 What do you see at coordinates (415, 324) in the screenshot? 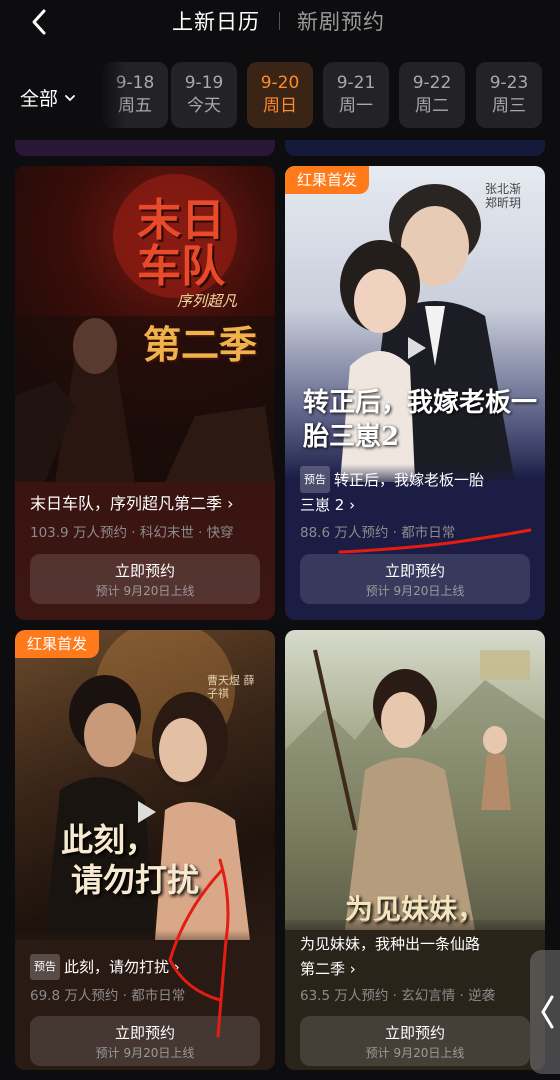
I see `drama-poster: 红果首发 张北渐 郑昕玥 转正后，我嫁老板一胎三崽2` at bounding box center [415, 324].